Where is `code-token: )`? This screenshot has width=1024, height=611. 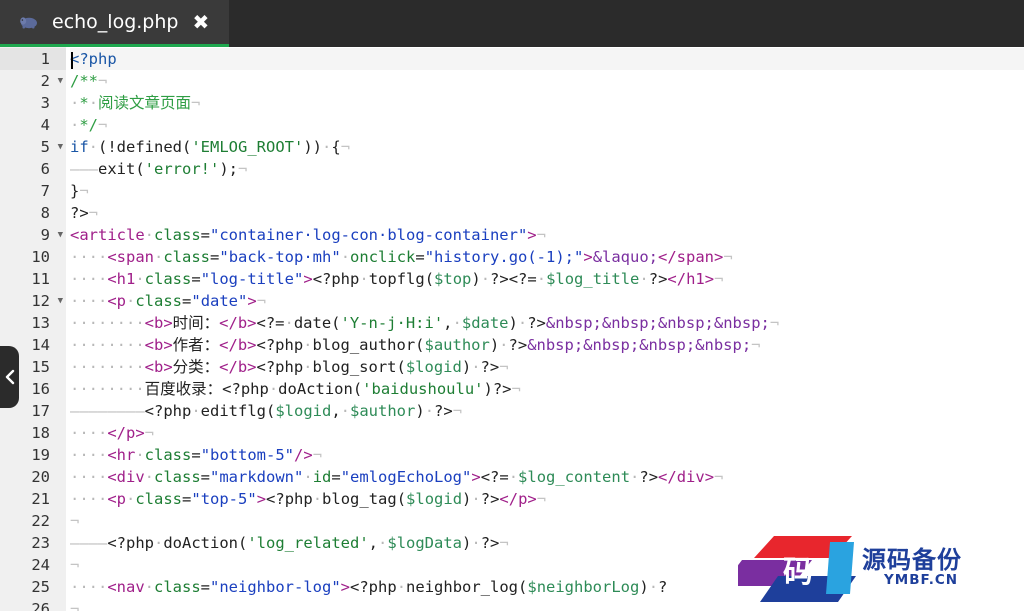
code-token: ) is located at coordinates (476, 279).